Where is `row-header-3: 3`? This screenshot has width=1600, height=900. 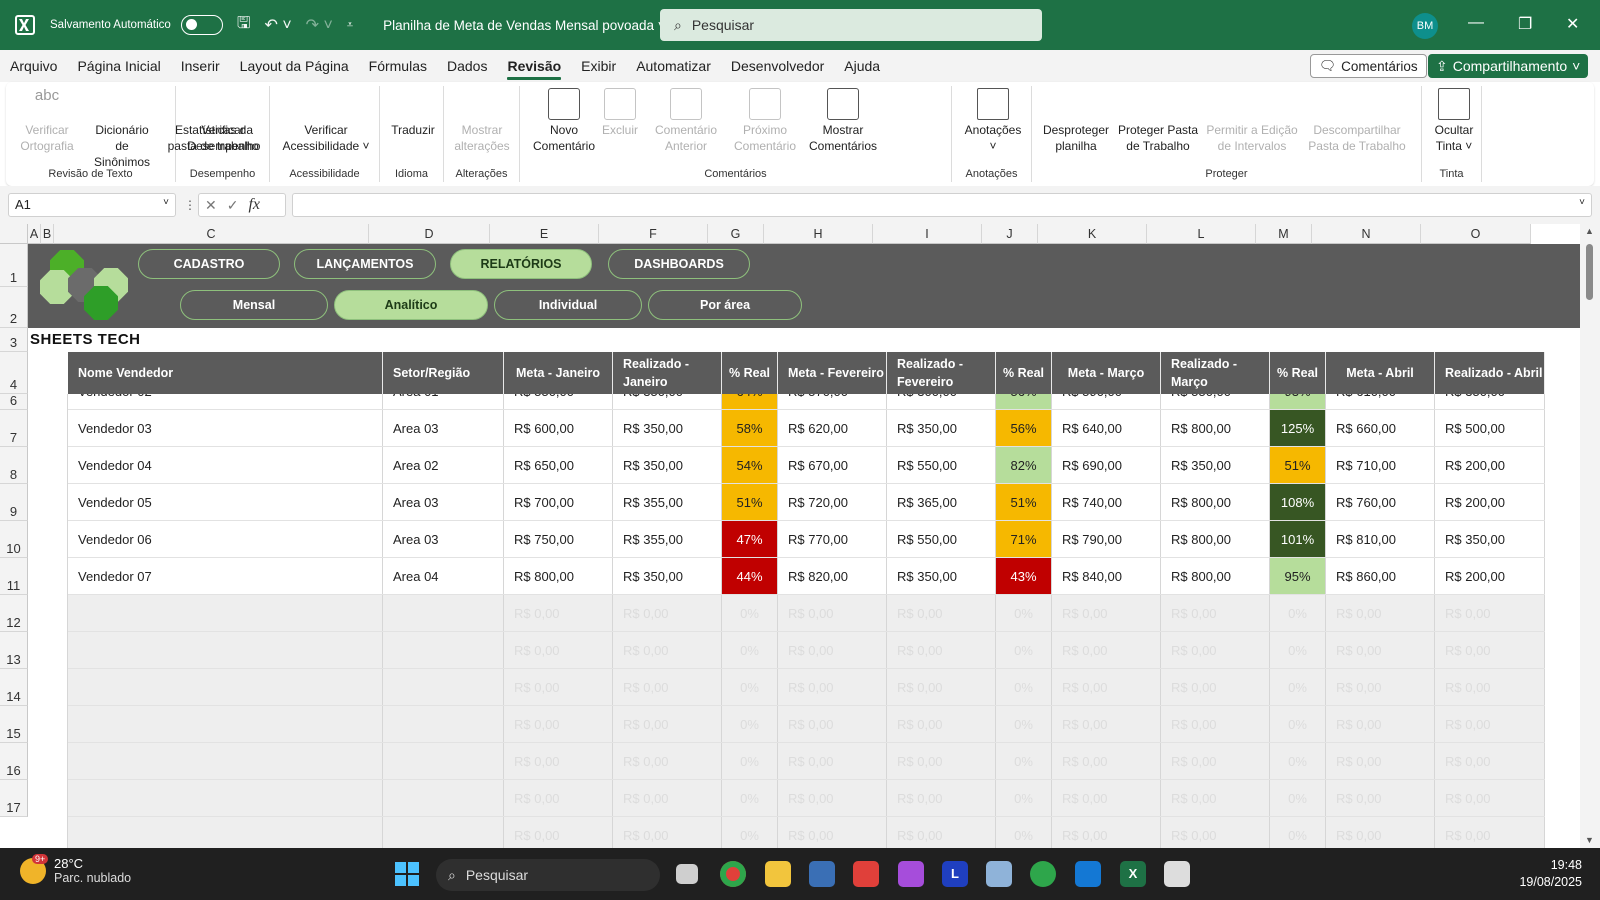 row-header-3: 3 is located at coordinates (14, 340).